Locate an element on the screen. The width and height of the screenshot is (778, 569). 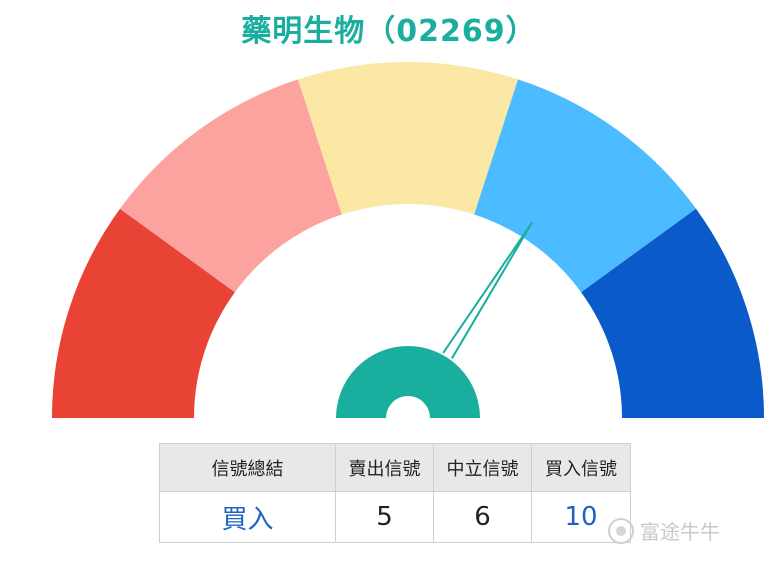
table-row: 買入 5 6 10 is located at coordinates (395, 517).